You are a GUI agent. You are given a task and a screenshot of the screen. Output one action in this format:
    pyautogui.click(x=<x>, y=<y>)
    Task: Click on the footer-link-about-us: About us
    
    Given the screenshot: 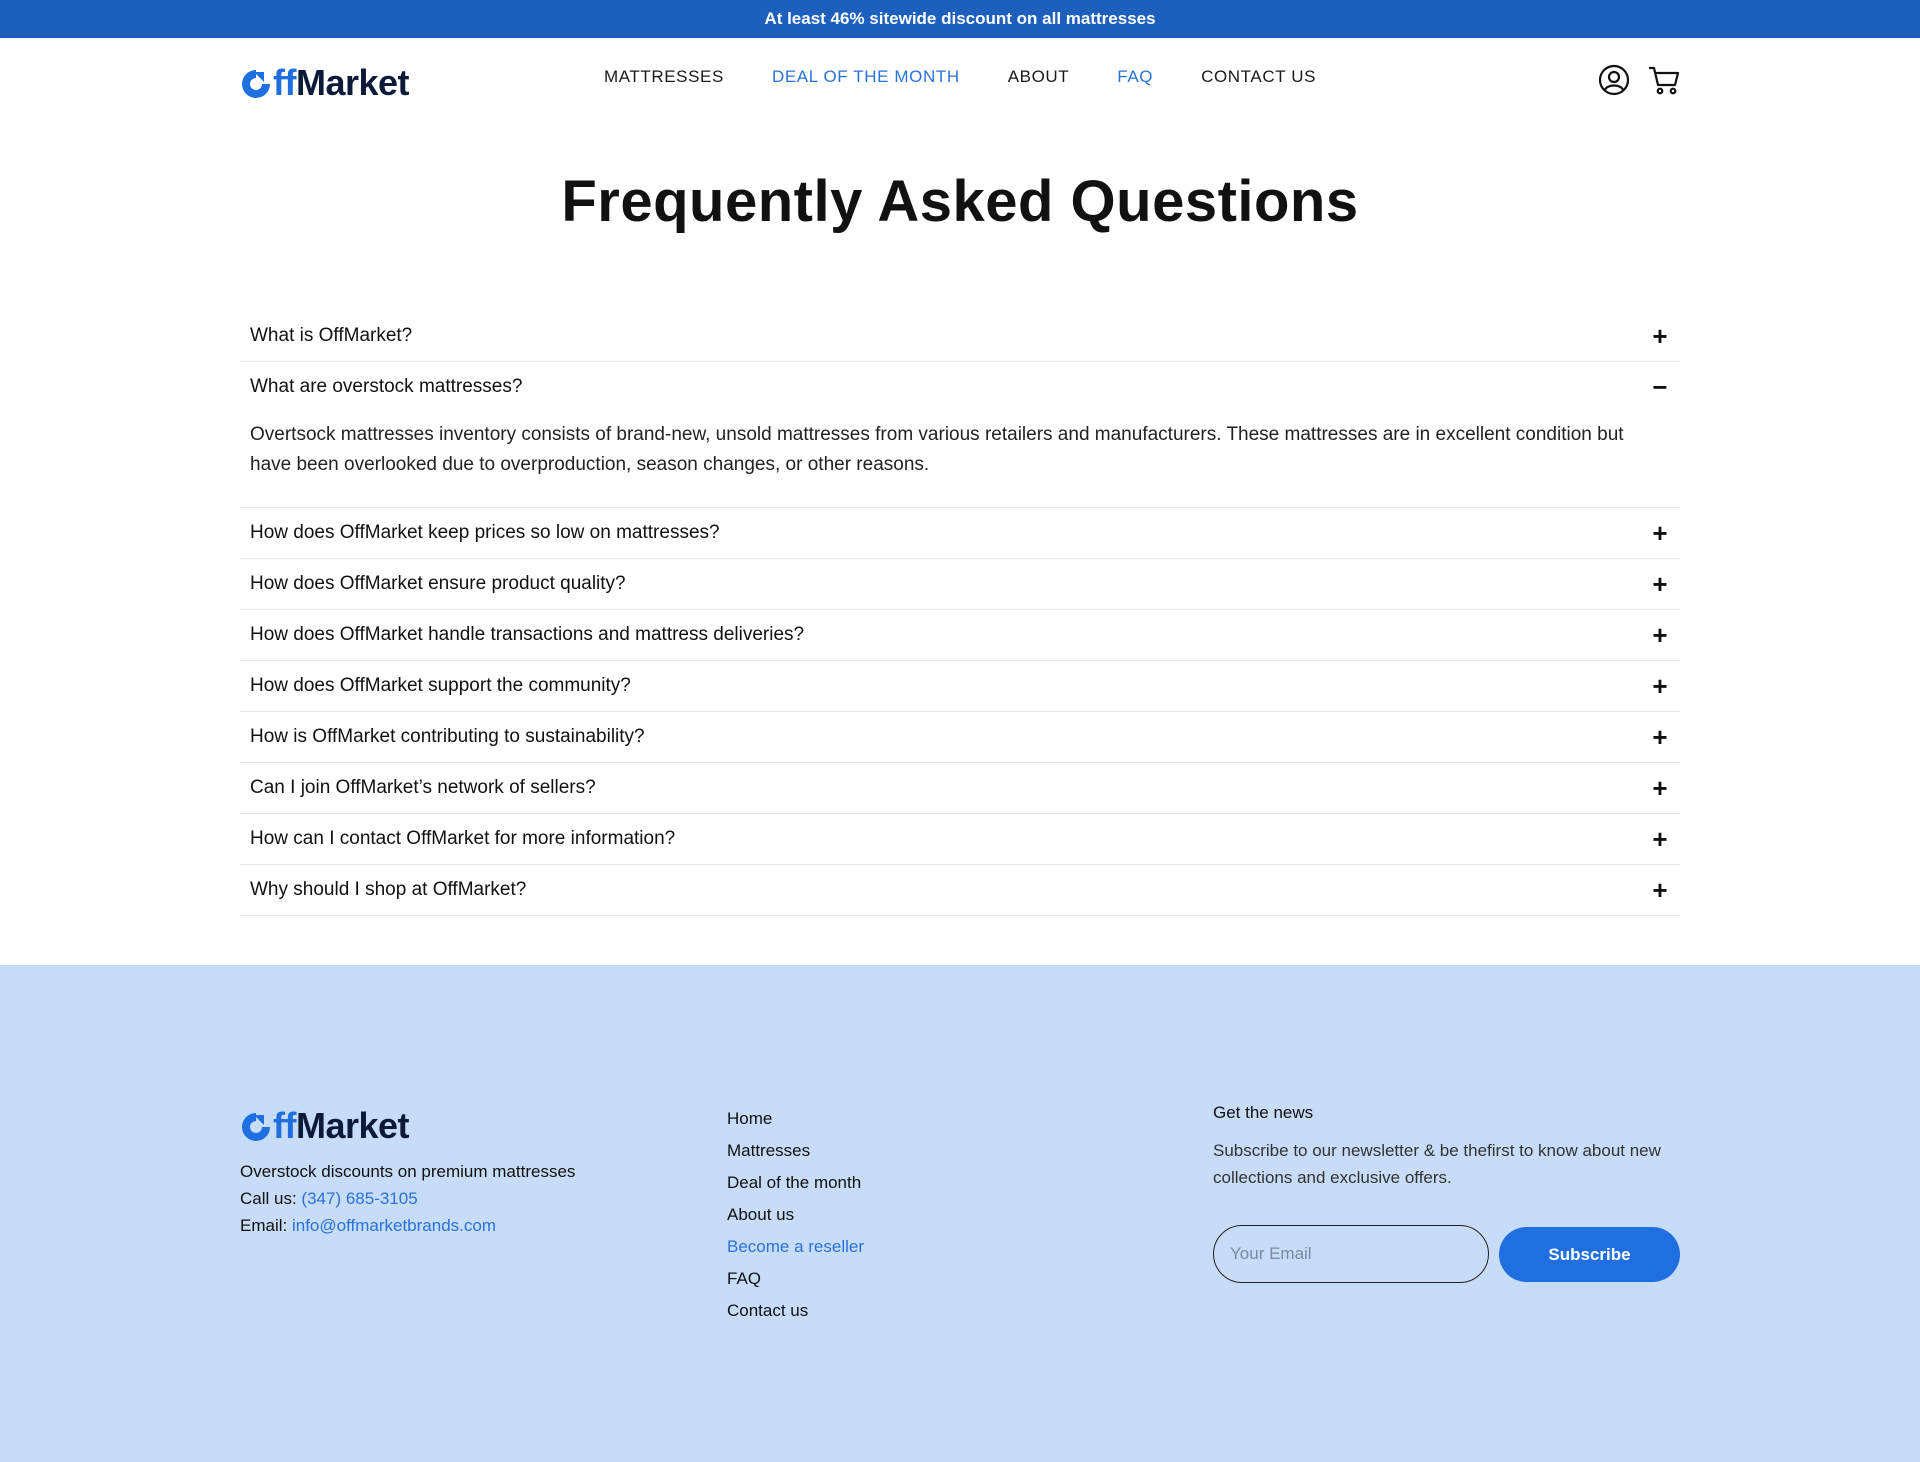 What is the action you would take?
    pyautogui.click(x=760, y=1214)
    